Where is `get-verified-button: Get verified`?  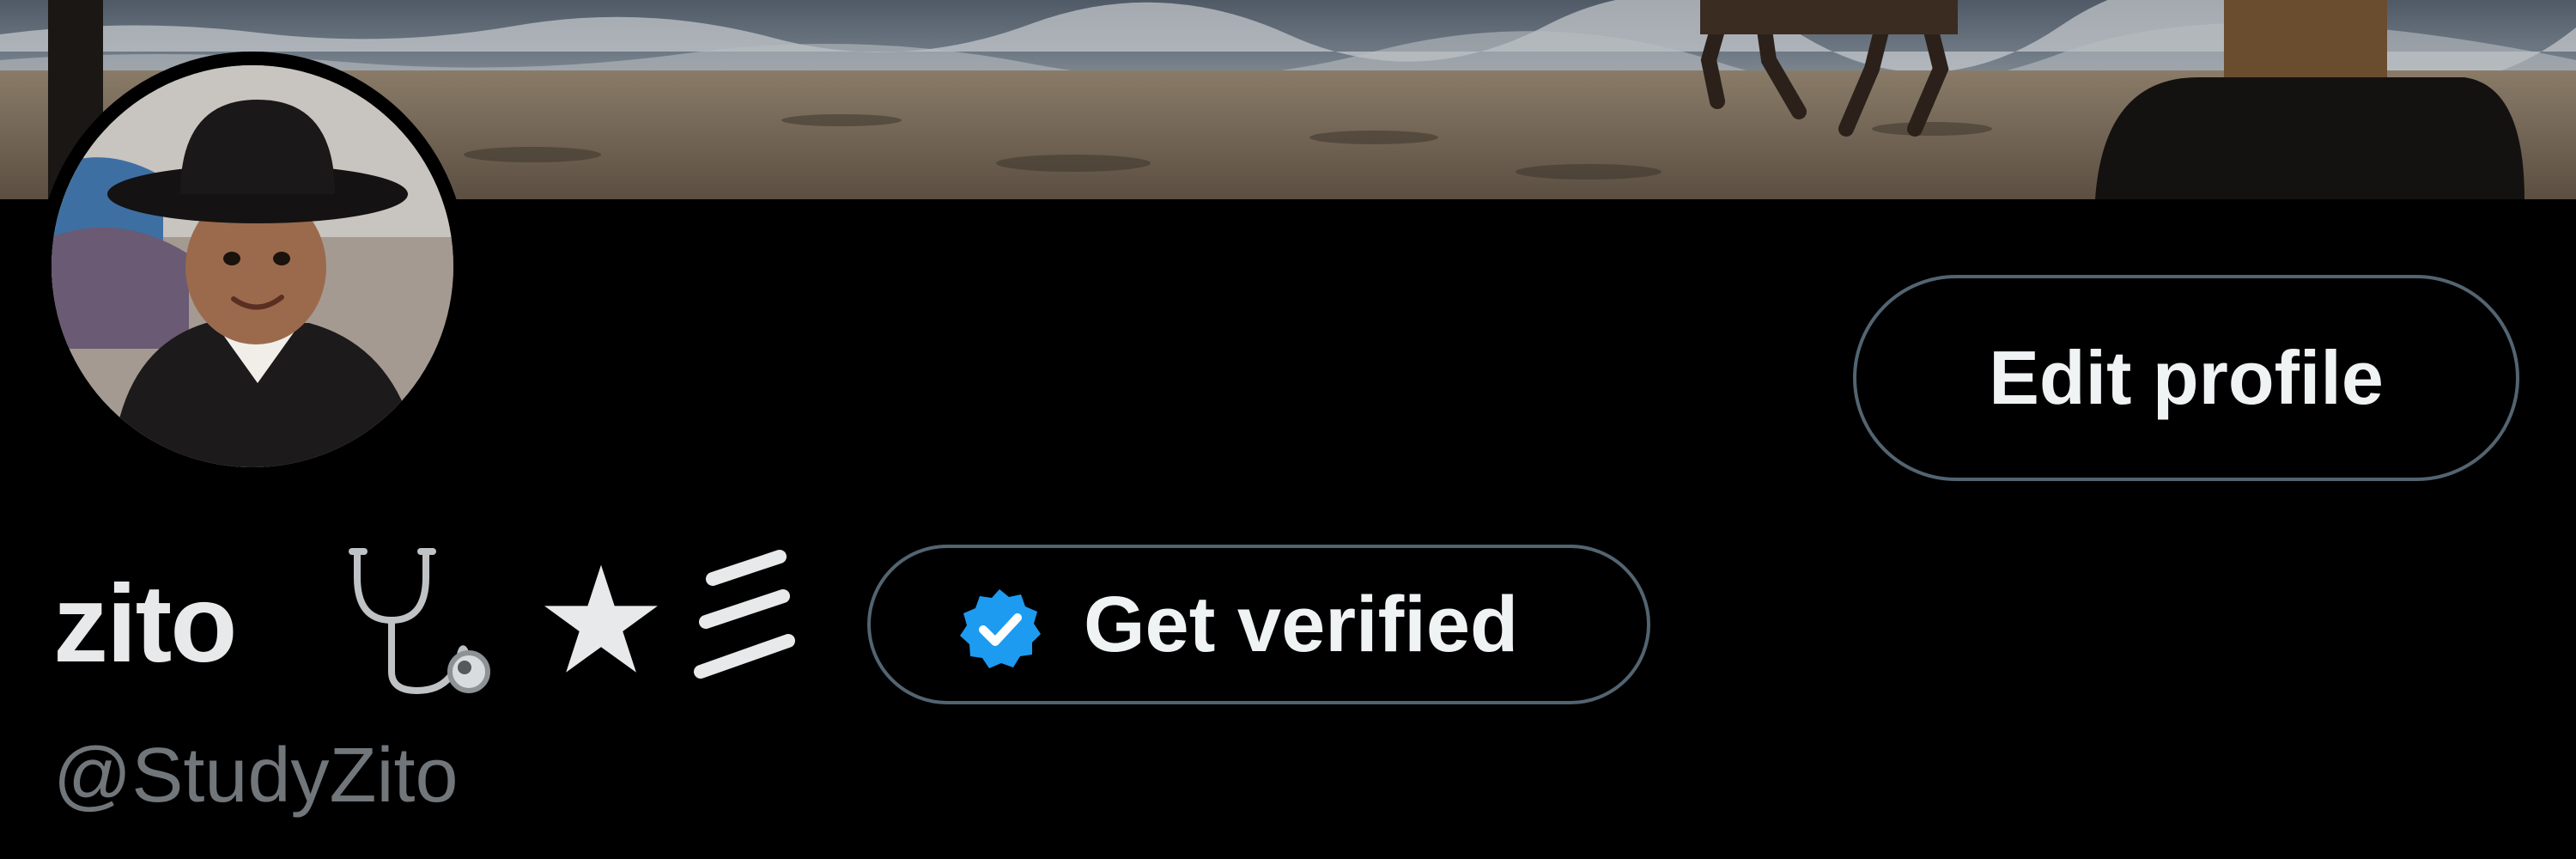
get-verified-button: Get verified is located at coordinates (1258, 625).